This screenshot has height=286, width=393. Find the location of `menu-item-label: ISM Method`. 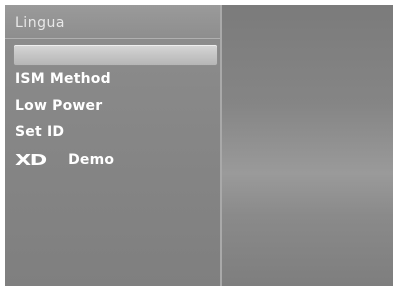

menu-item-label: ISM Method is located at coordinates (63, 79).